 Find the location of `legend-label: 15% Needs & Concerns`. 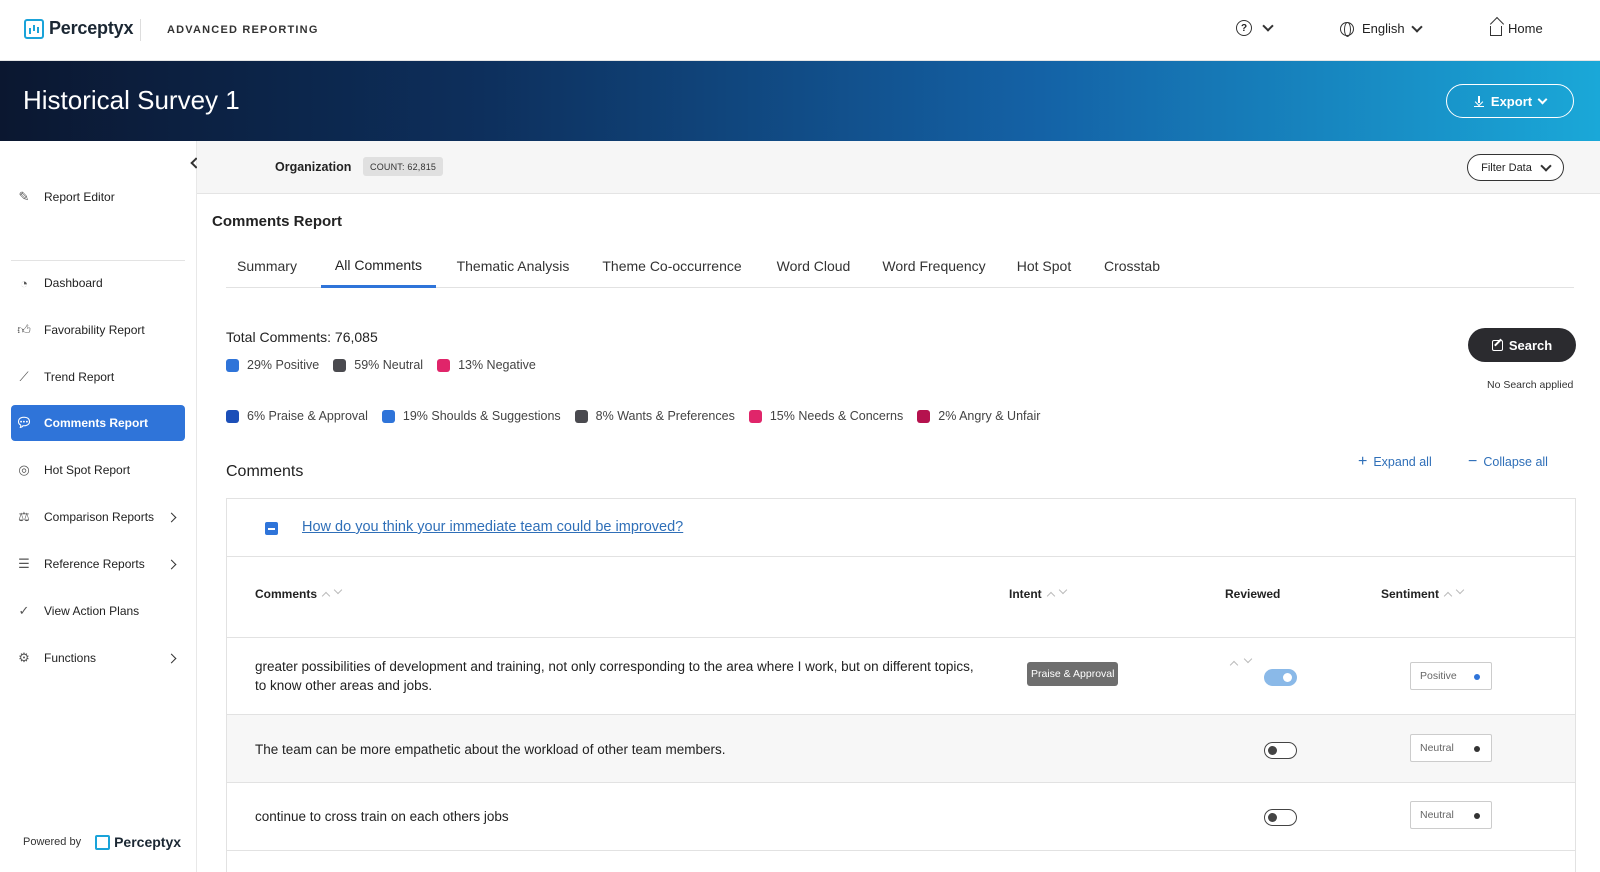

legend-label: 15% Needs & Concerns is located at coordinates (836, 416).